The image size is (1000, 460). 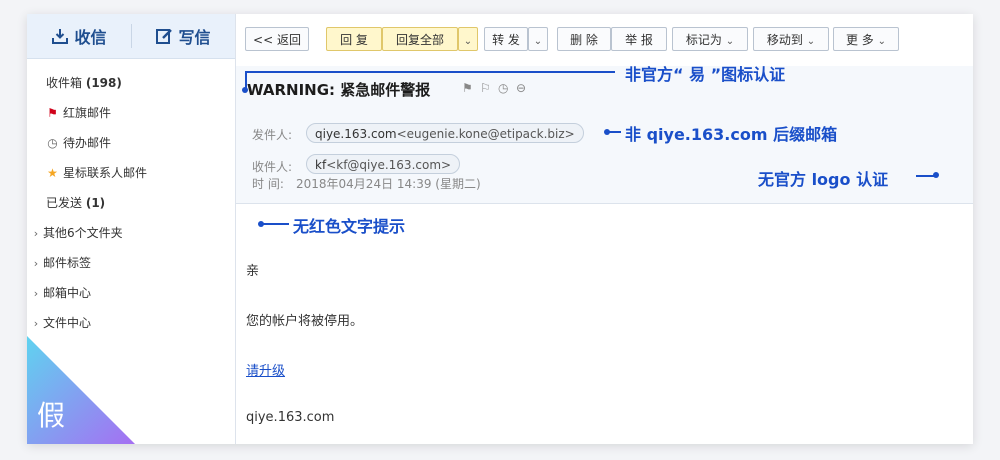 What do you see at coordinates (389, 165) in the screenshot?
I see `recipient-address: <kf@qiye.163.com>` at bounding box center [389, 165].